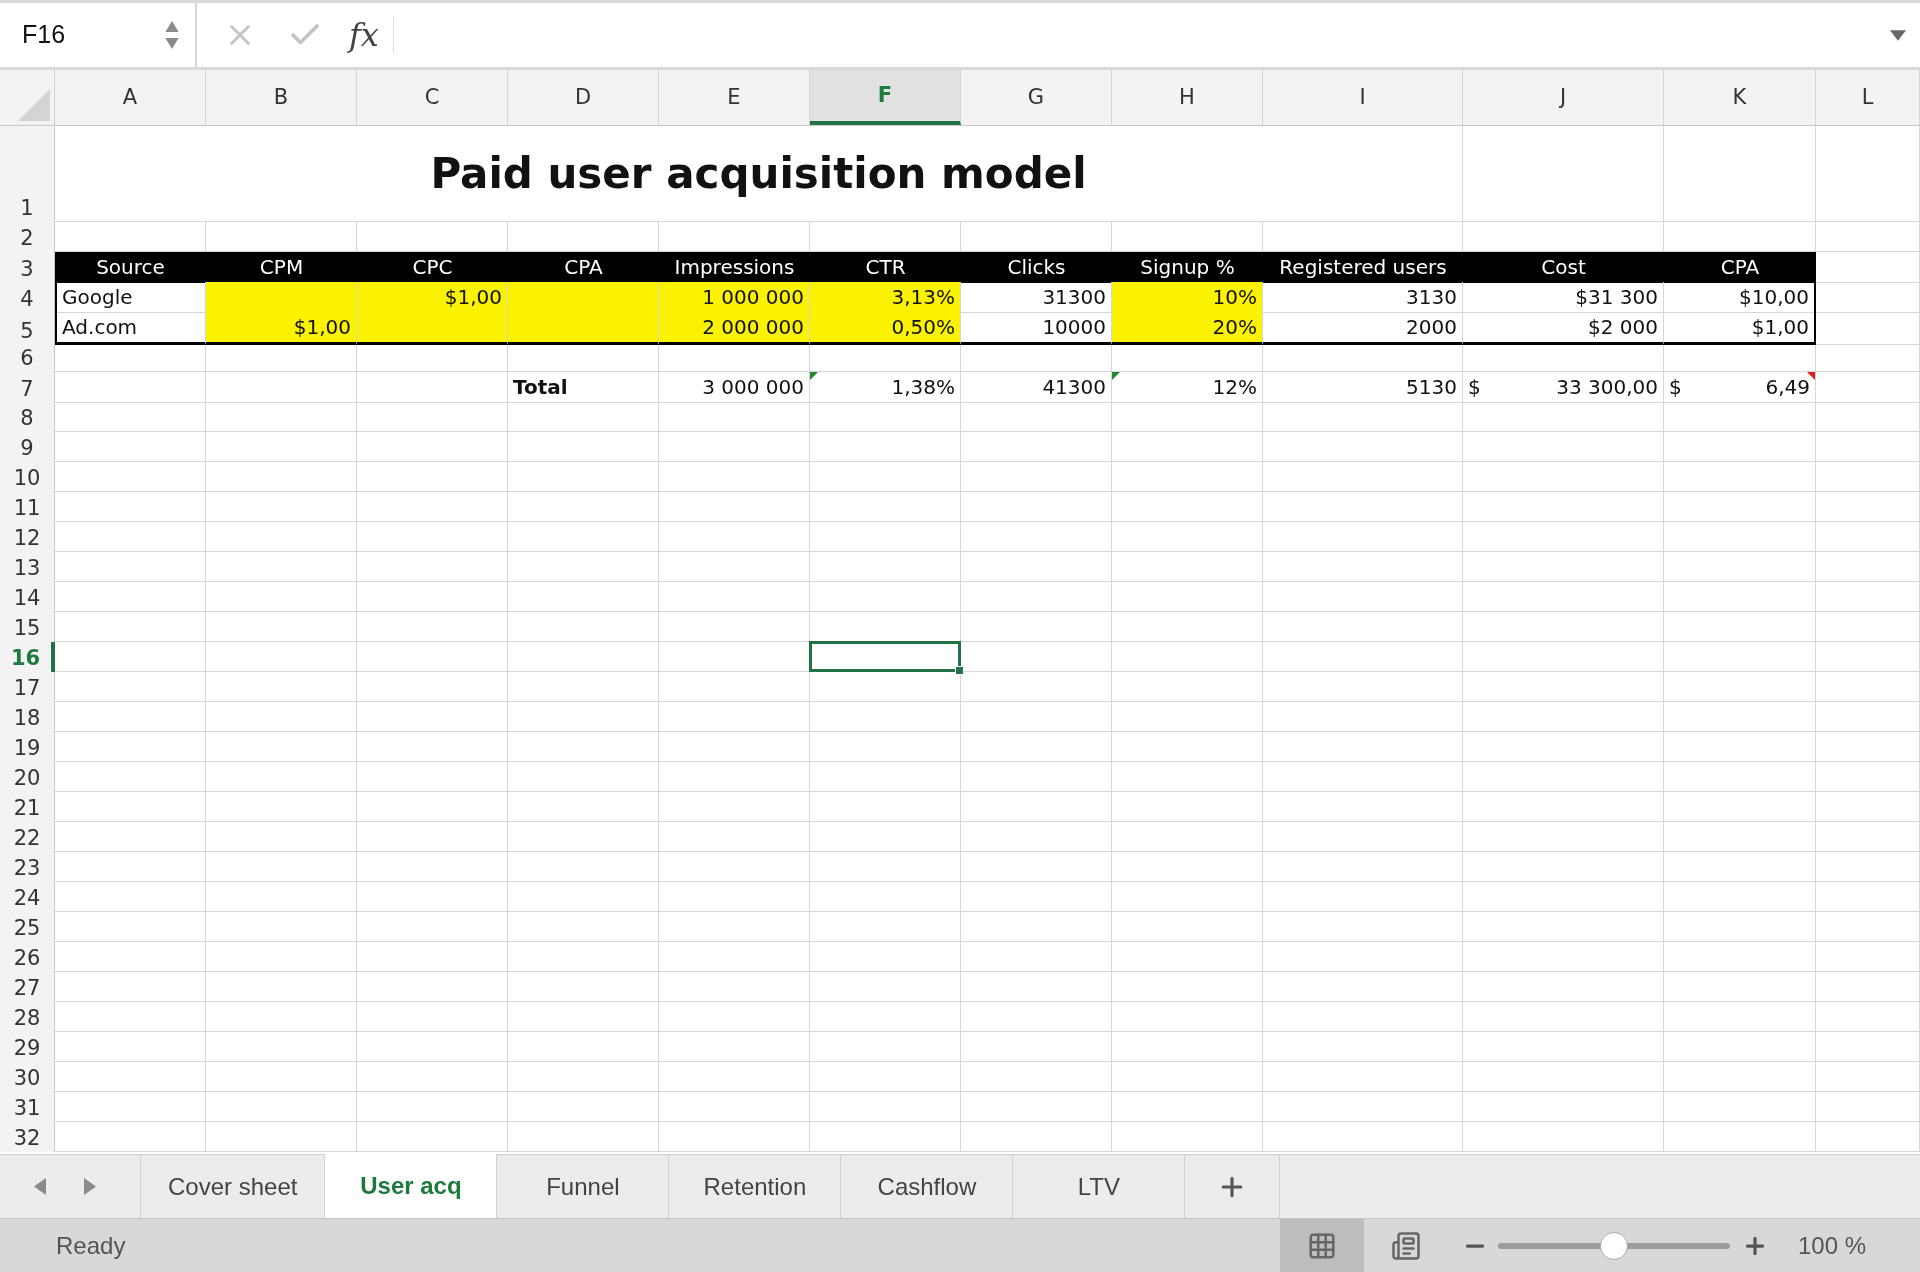 The height and width of the screenshot is (1272, 1920). I want to click on name-box: F16, so click(98, 35).